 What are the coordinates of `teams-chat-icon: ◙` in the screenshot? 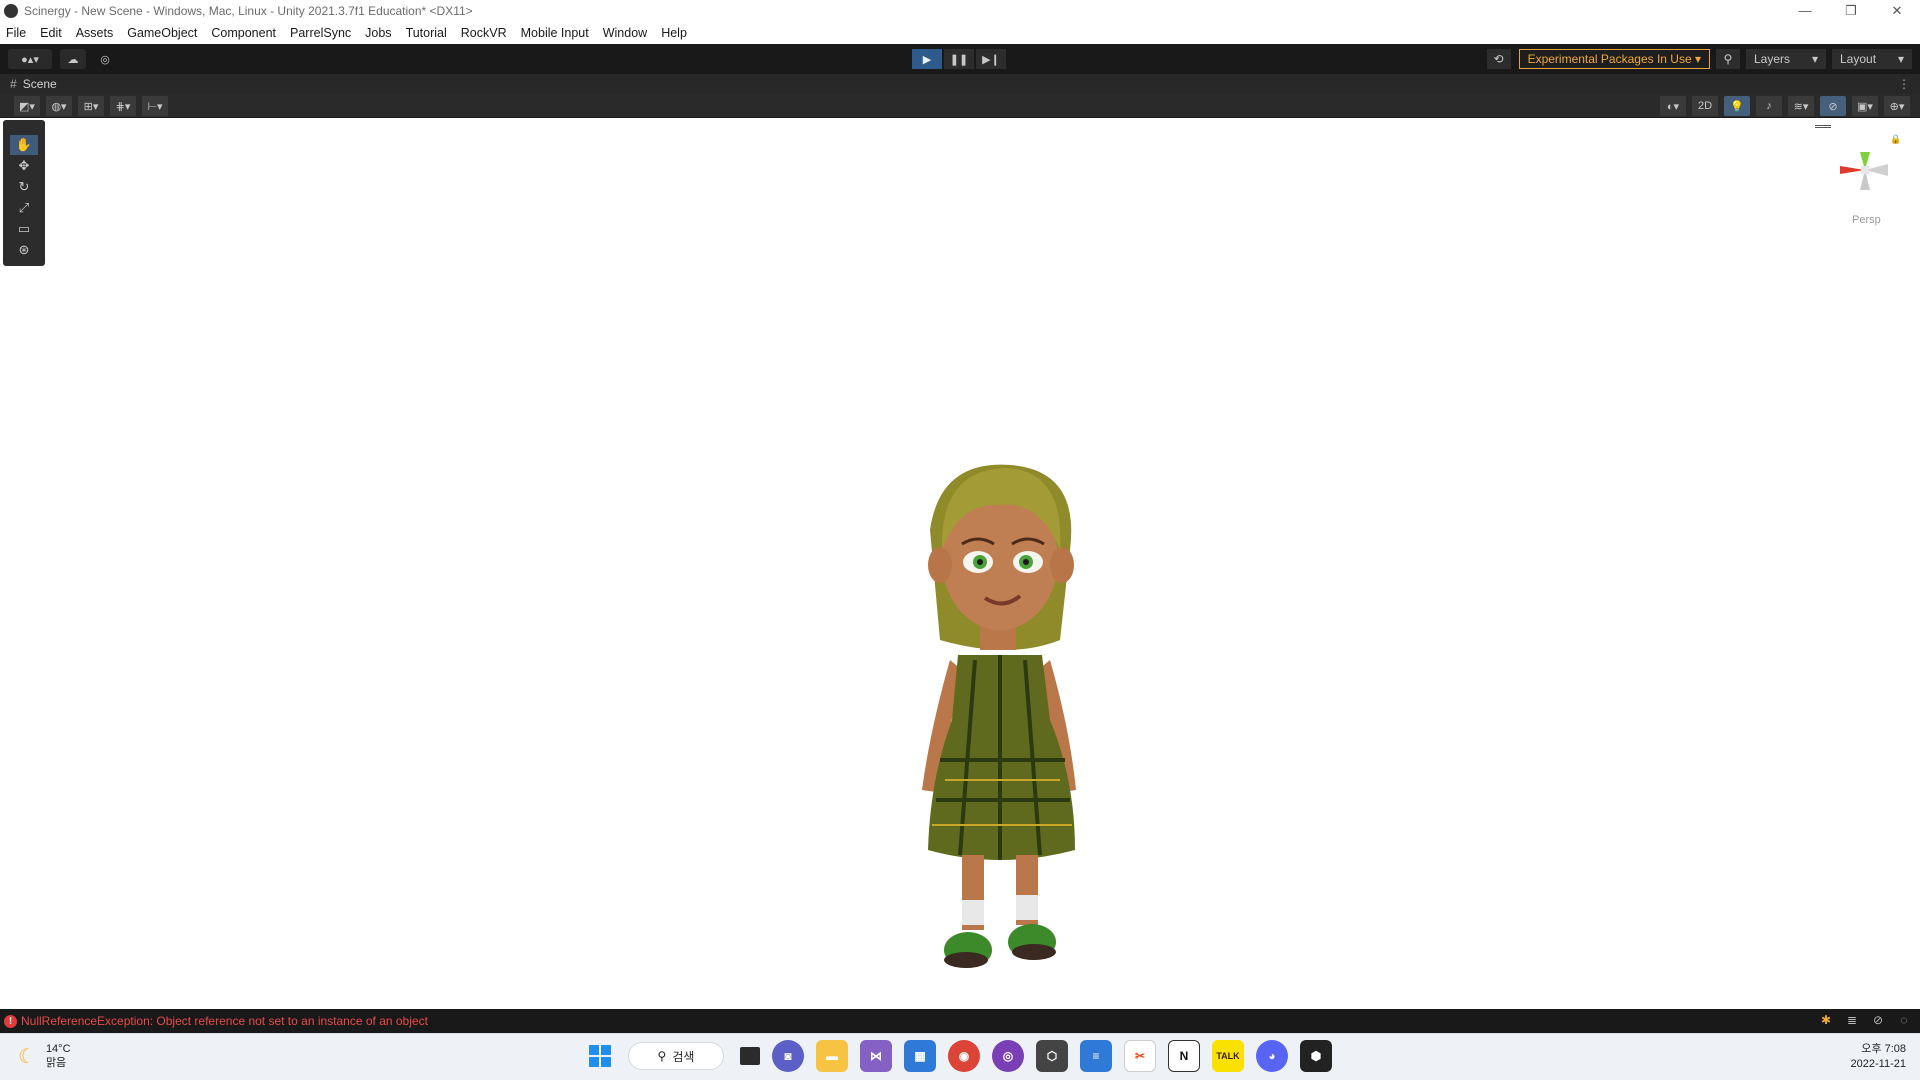 It's located at (788, 1056).